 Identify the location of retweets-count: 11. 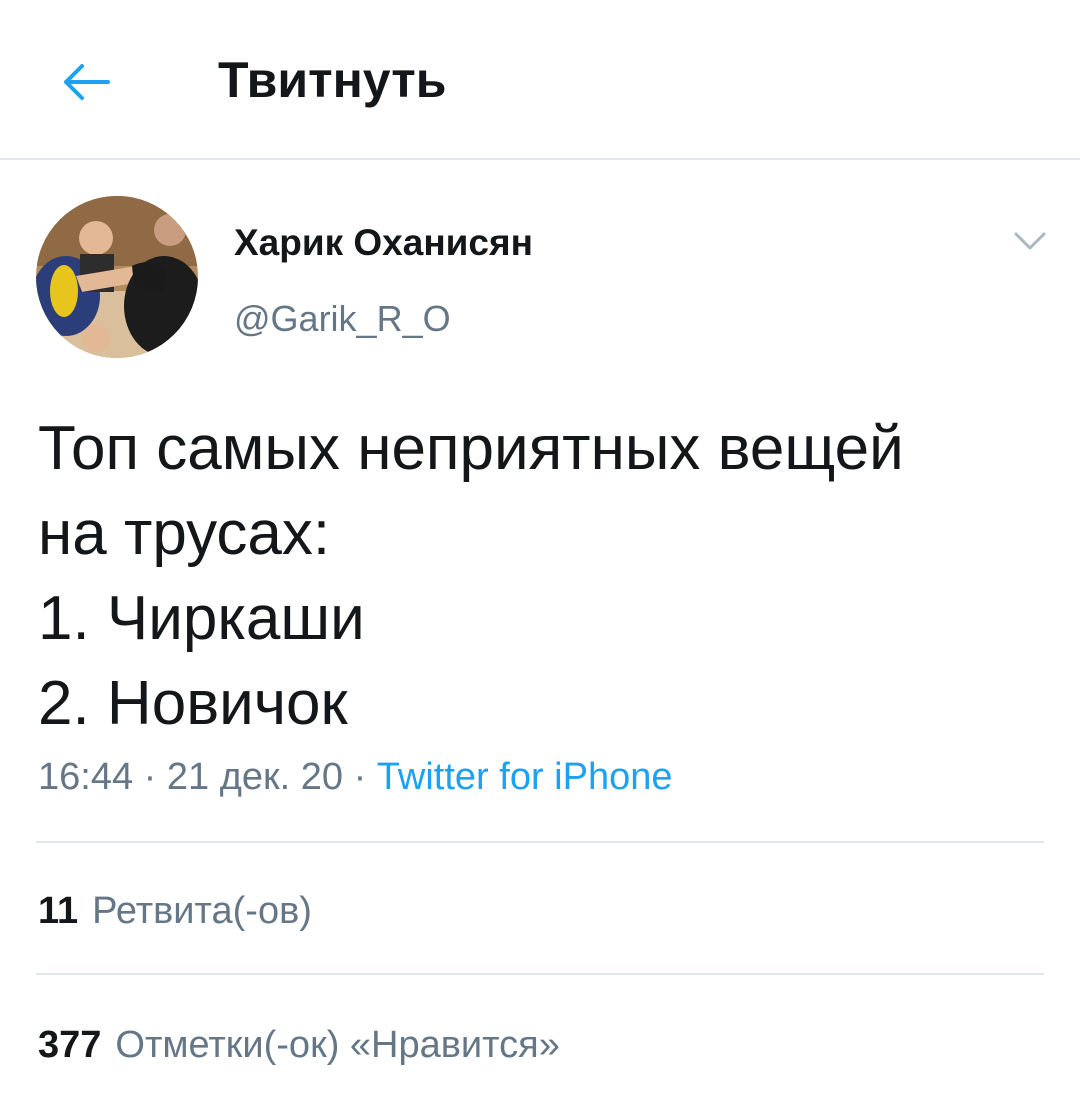
(58, 911).